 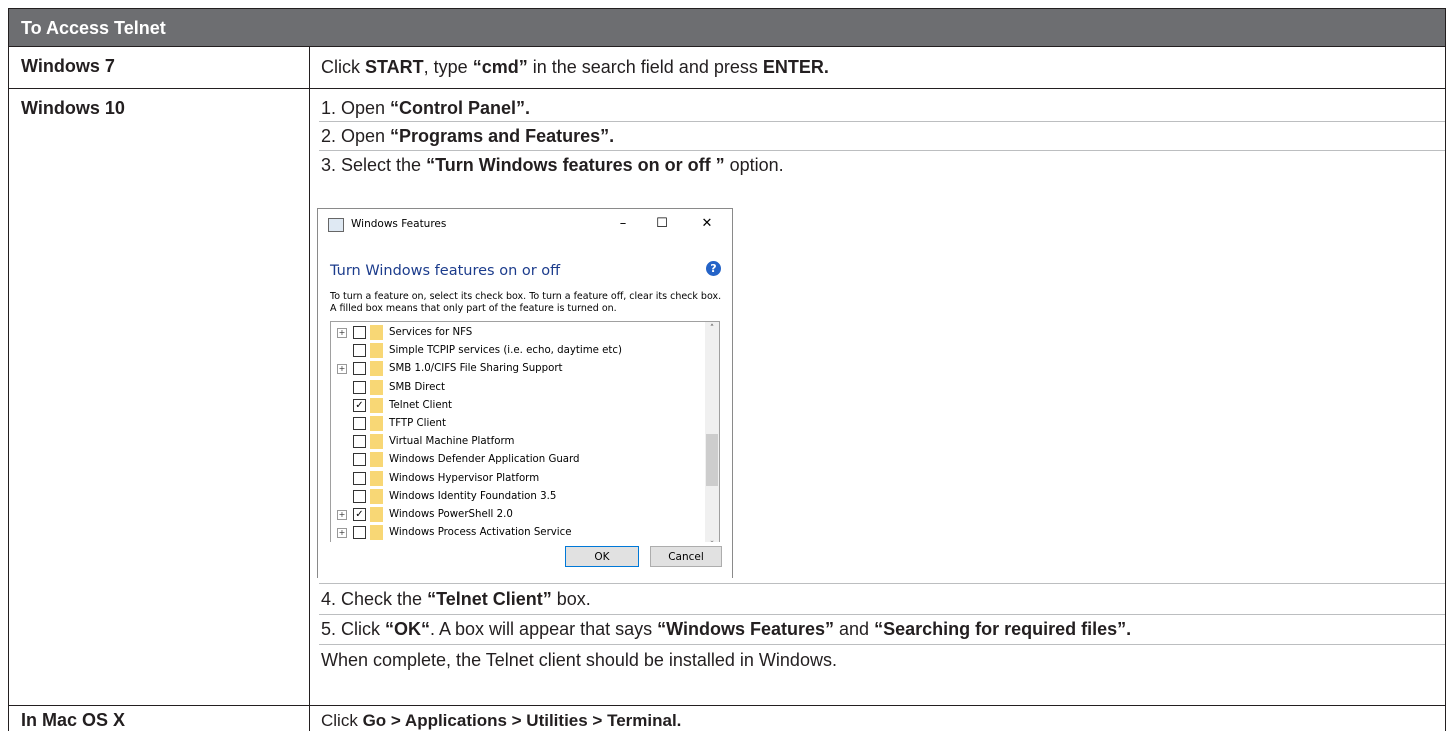 I want to click on text: Click, so click(x=343, y=67).